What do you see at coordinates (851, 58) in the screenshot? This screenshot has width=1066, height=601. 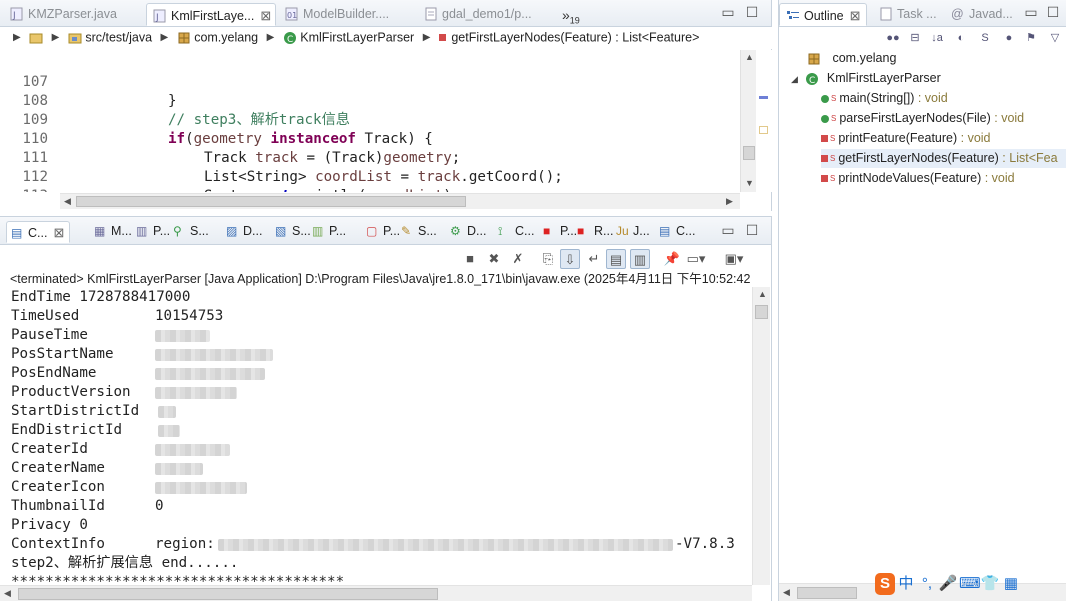 I see `outline-package: com.yelang` at bounding box center [851, 58].